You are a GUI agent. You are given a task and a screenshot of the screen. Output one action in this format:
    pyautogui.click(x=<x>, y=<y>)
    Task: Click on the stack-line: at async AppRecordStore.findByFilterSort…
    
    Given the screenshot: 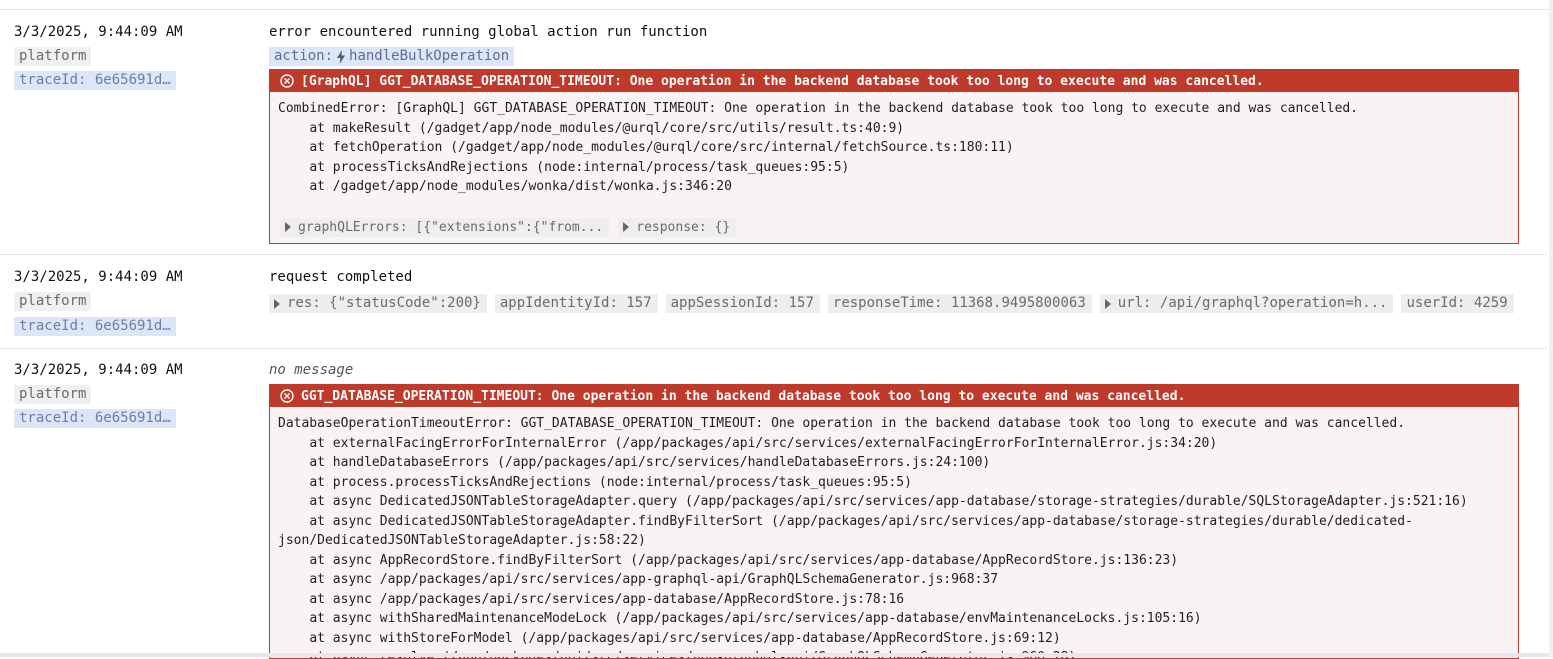 What is the action you would take?
    pyautogui.click(x=728, y=560)
    